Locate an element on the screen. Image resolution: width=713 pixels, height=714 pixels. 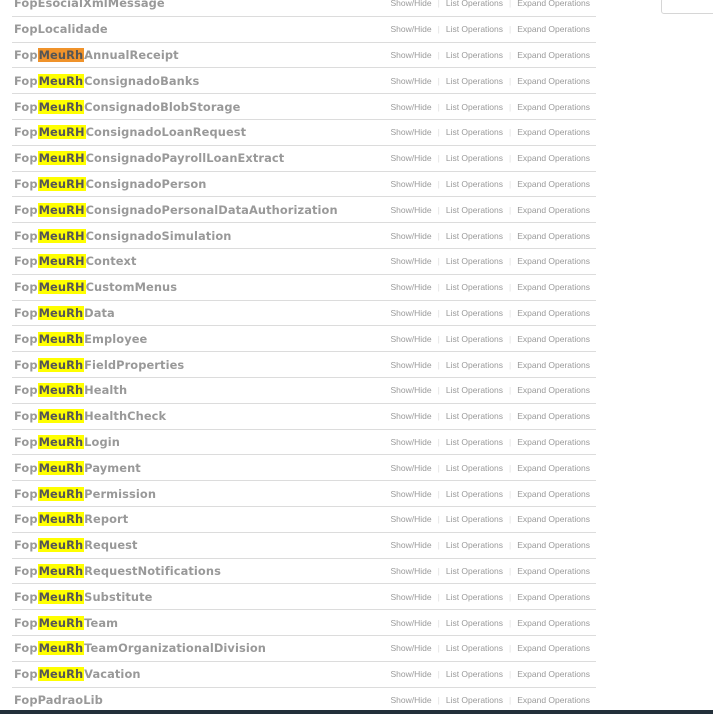
resource-name-link: FopMeuRhRequest is located at coordinates (76, 545).